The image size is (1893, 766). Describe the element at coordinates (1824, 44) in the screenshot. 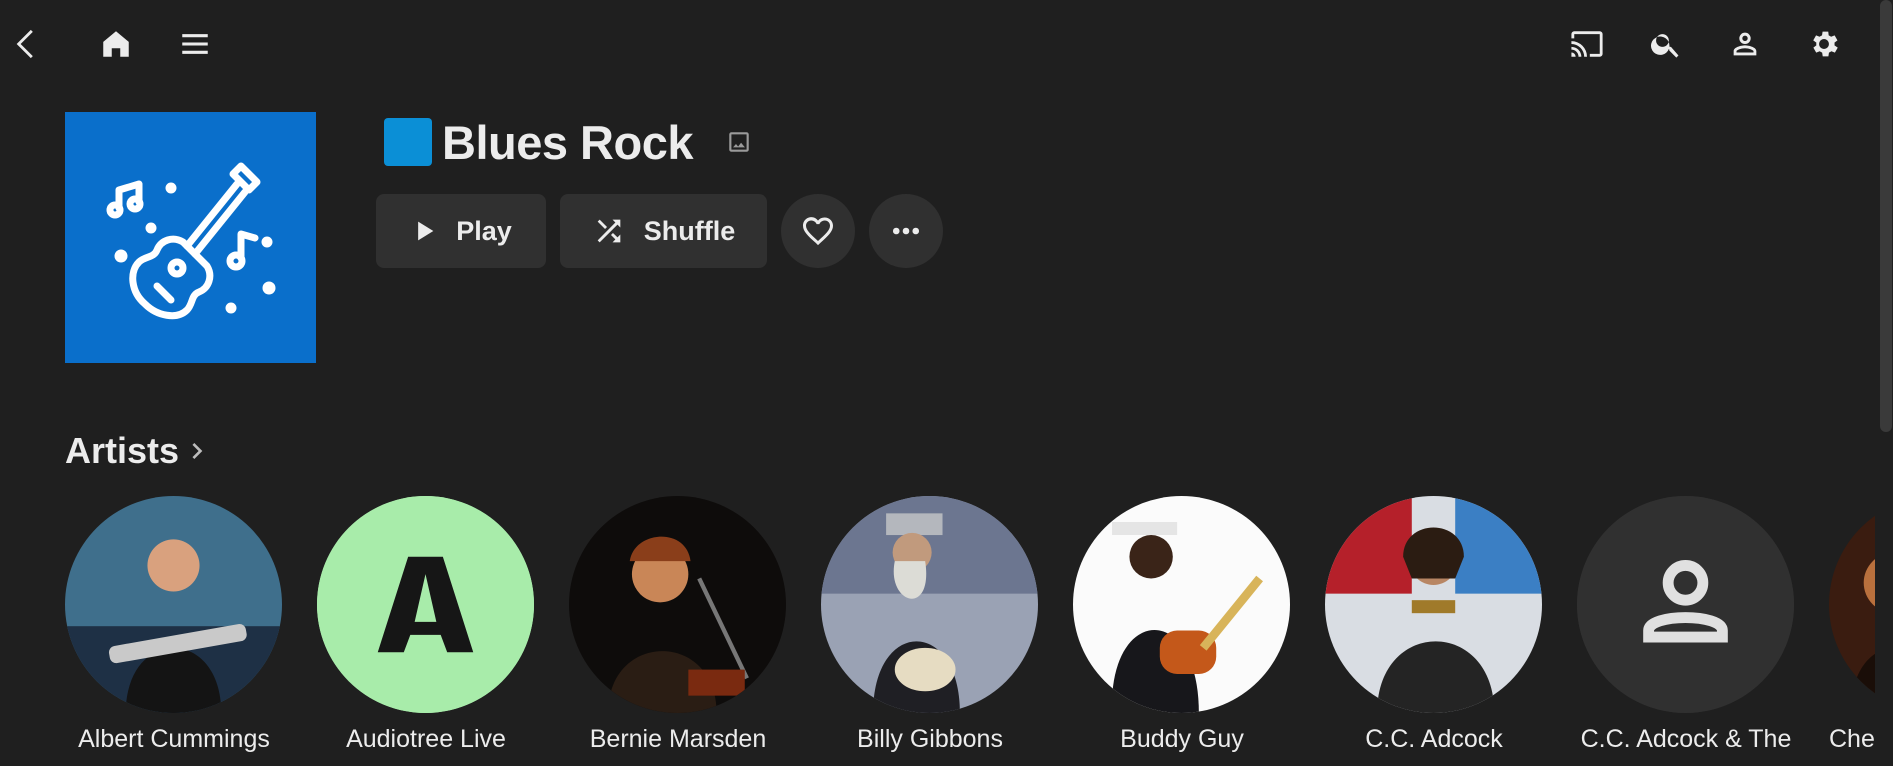

I see `gear-icon` at that location.